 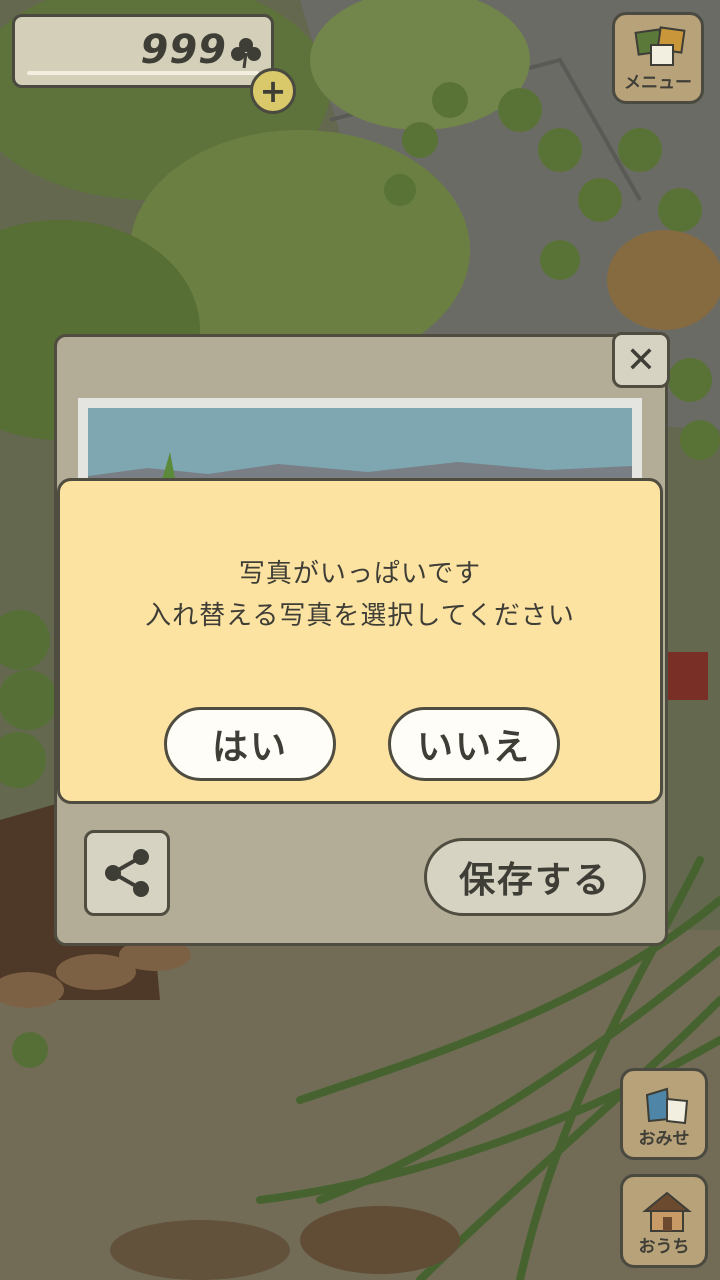 I want to click on clover-count: 999, so click(x=183, y=50).